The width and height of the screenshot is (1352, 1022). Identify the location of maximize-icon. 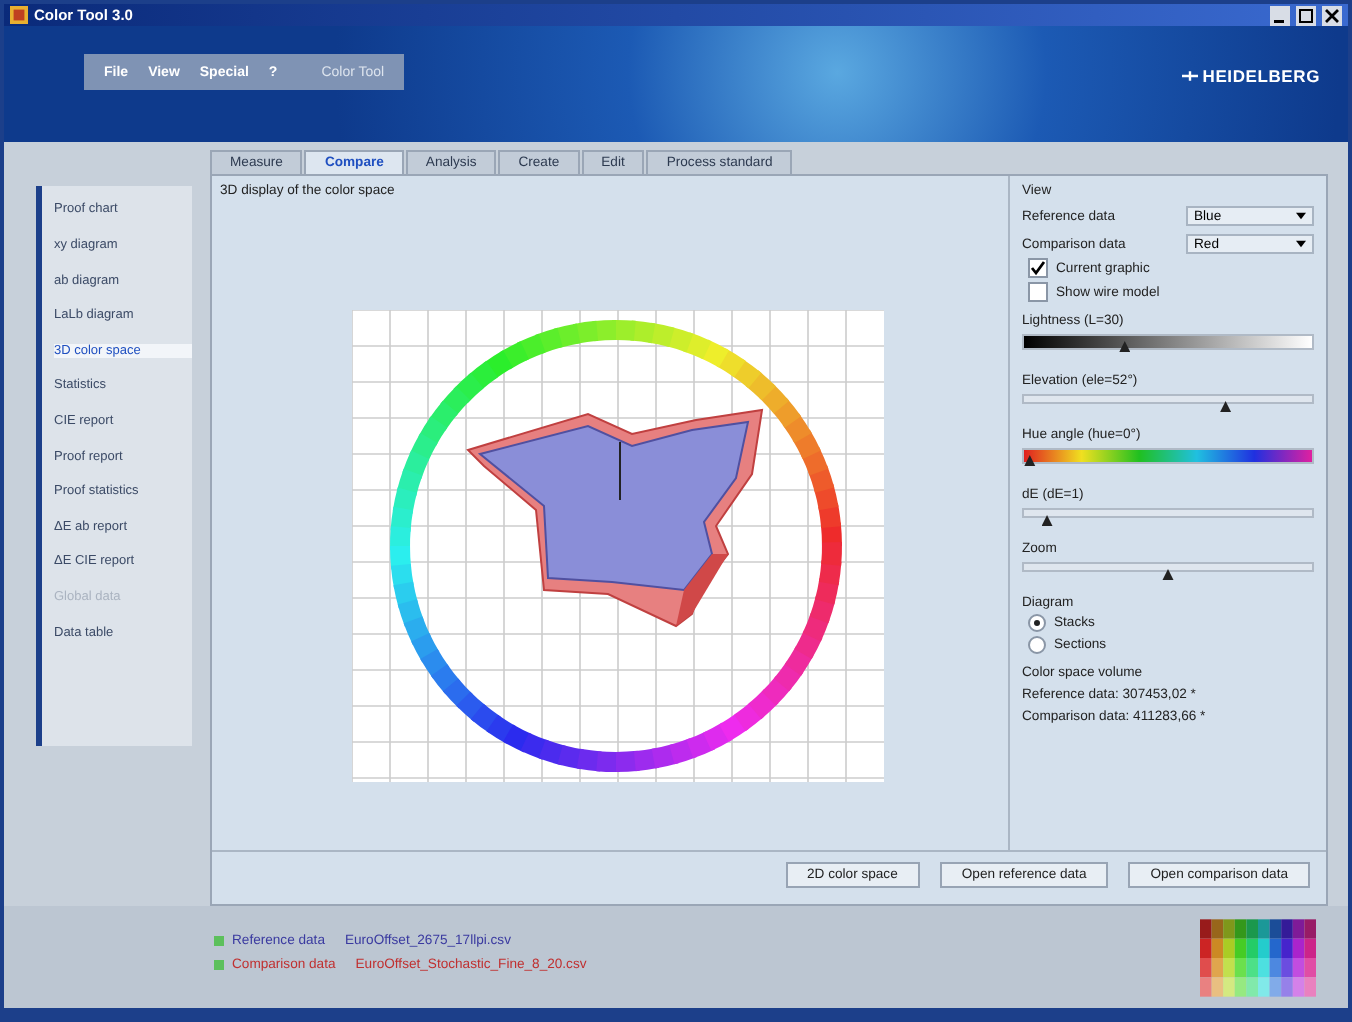
(1306, 15).